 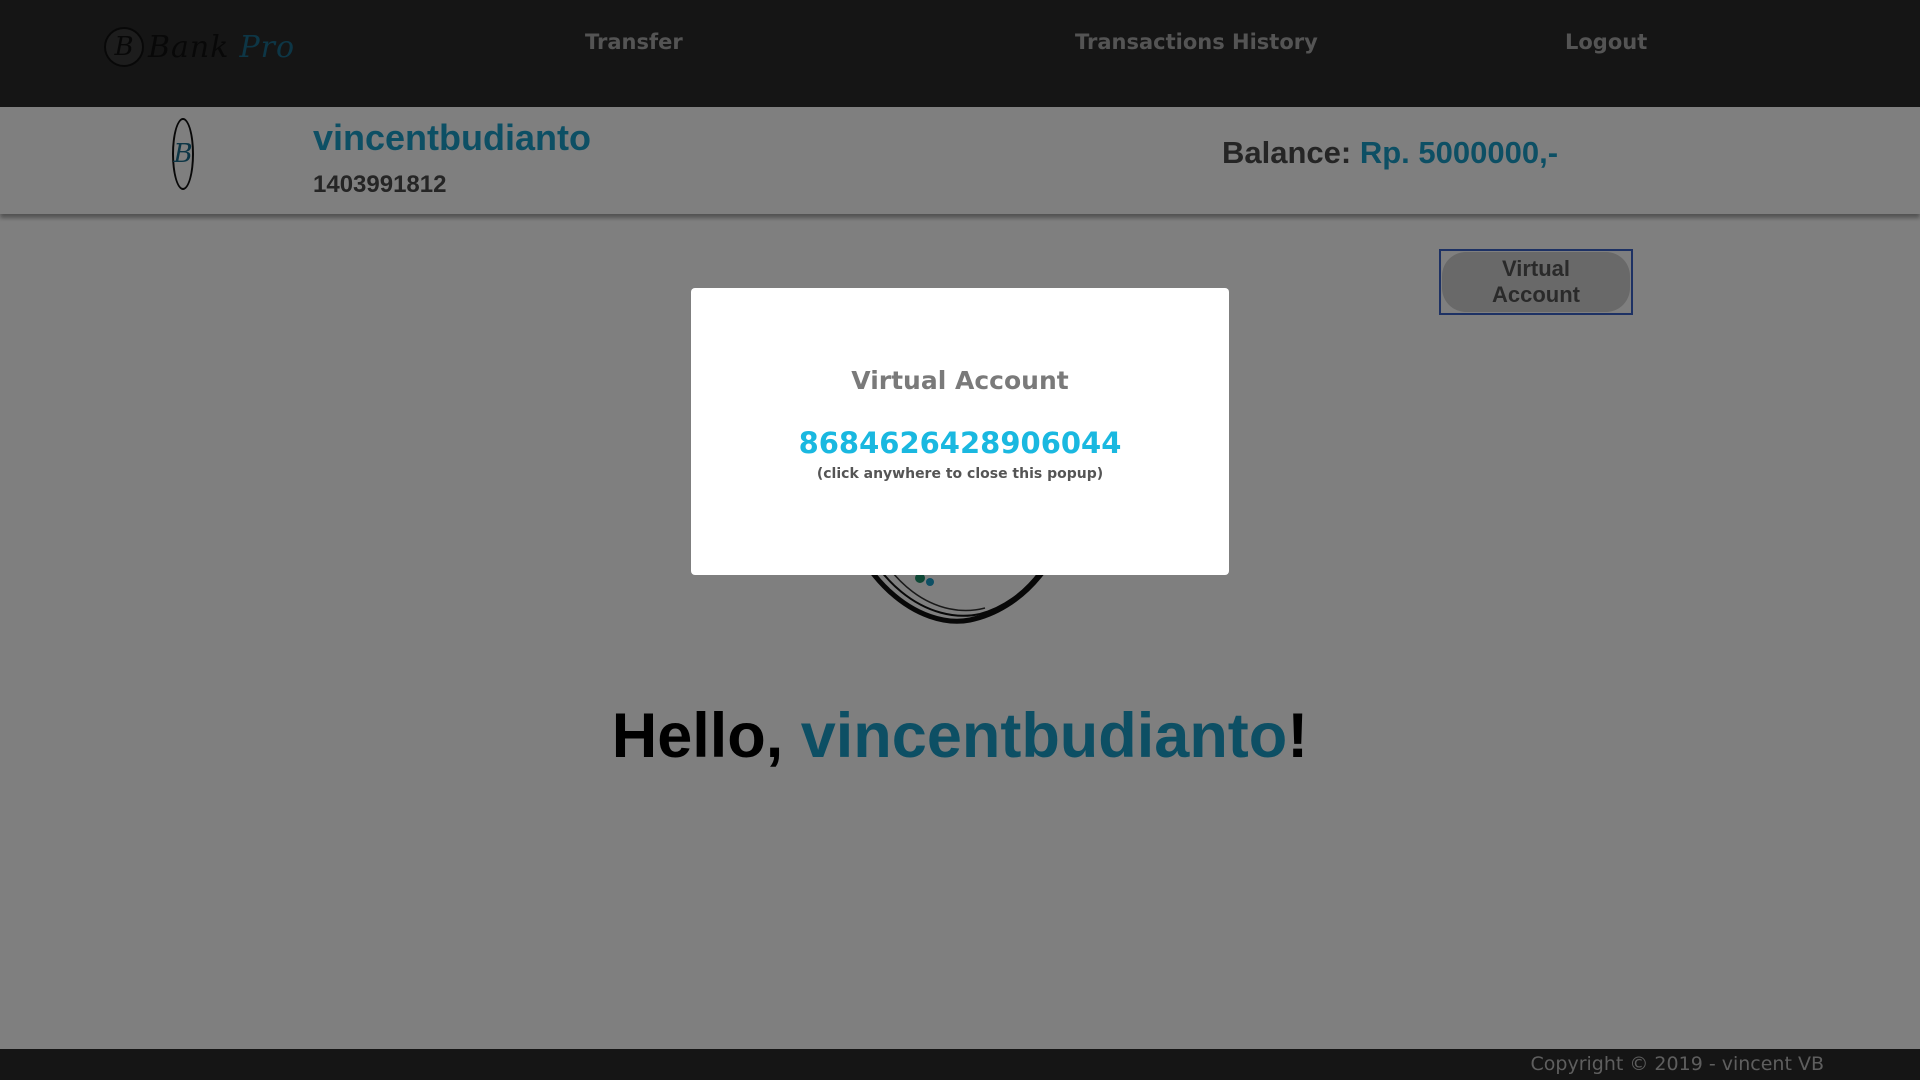 I want to click on popup-title: Virtual Account, so click(x=960, y=380).